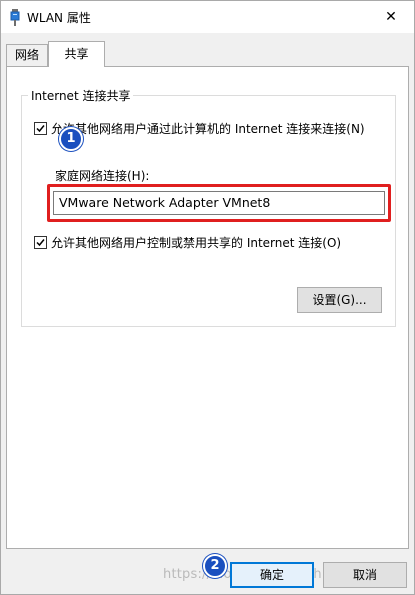 The image size is (415, 595). I want to click on title-bar: WLAN 属性 ✕, so click(207, 17).